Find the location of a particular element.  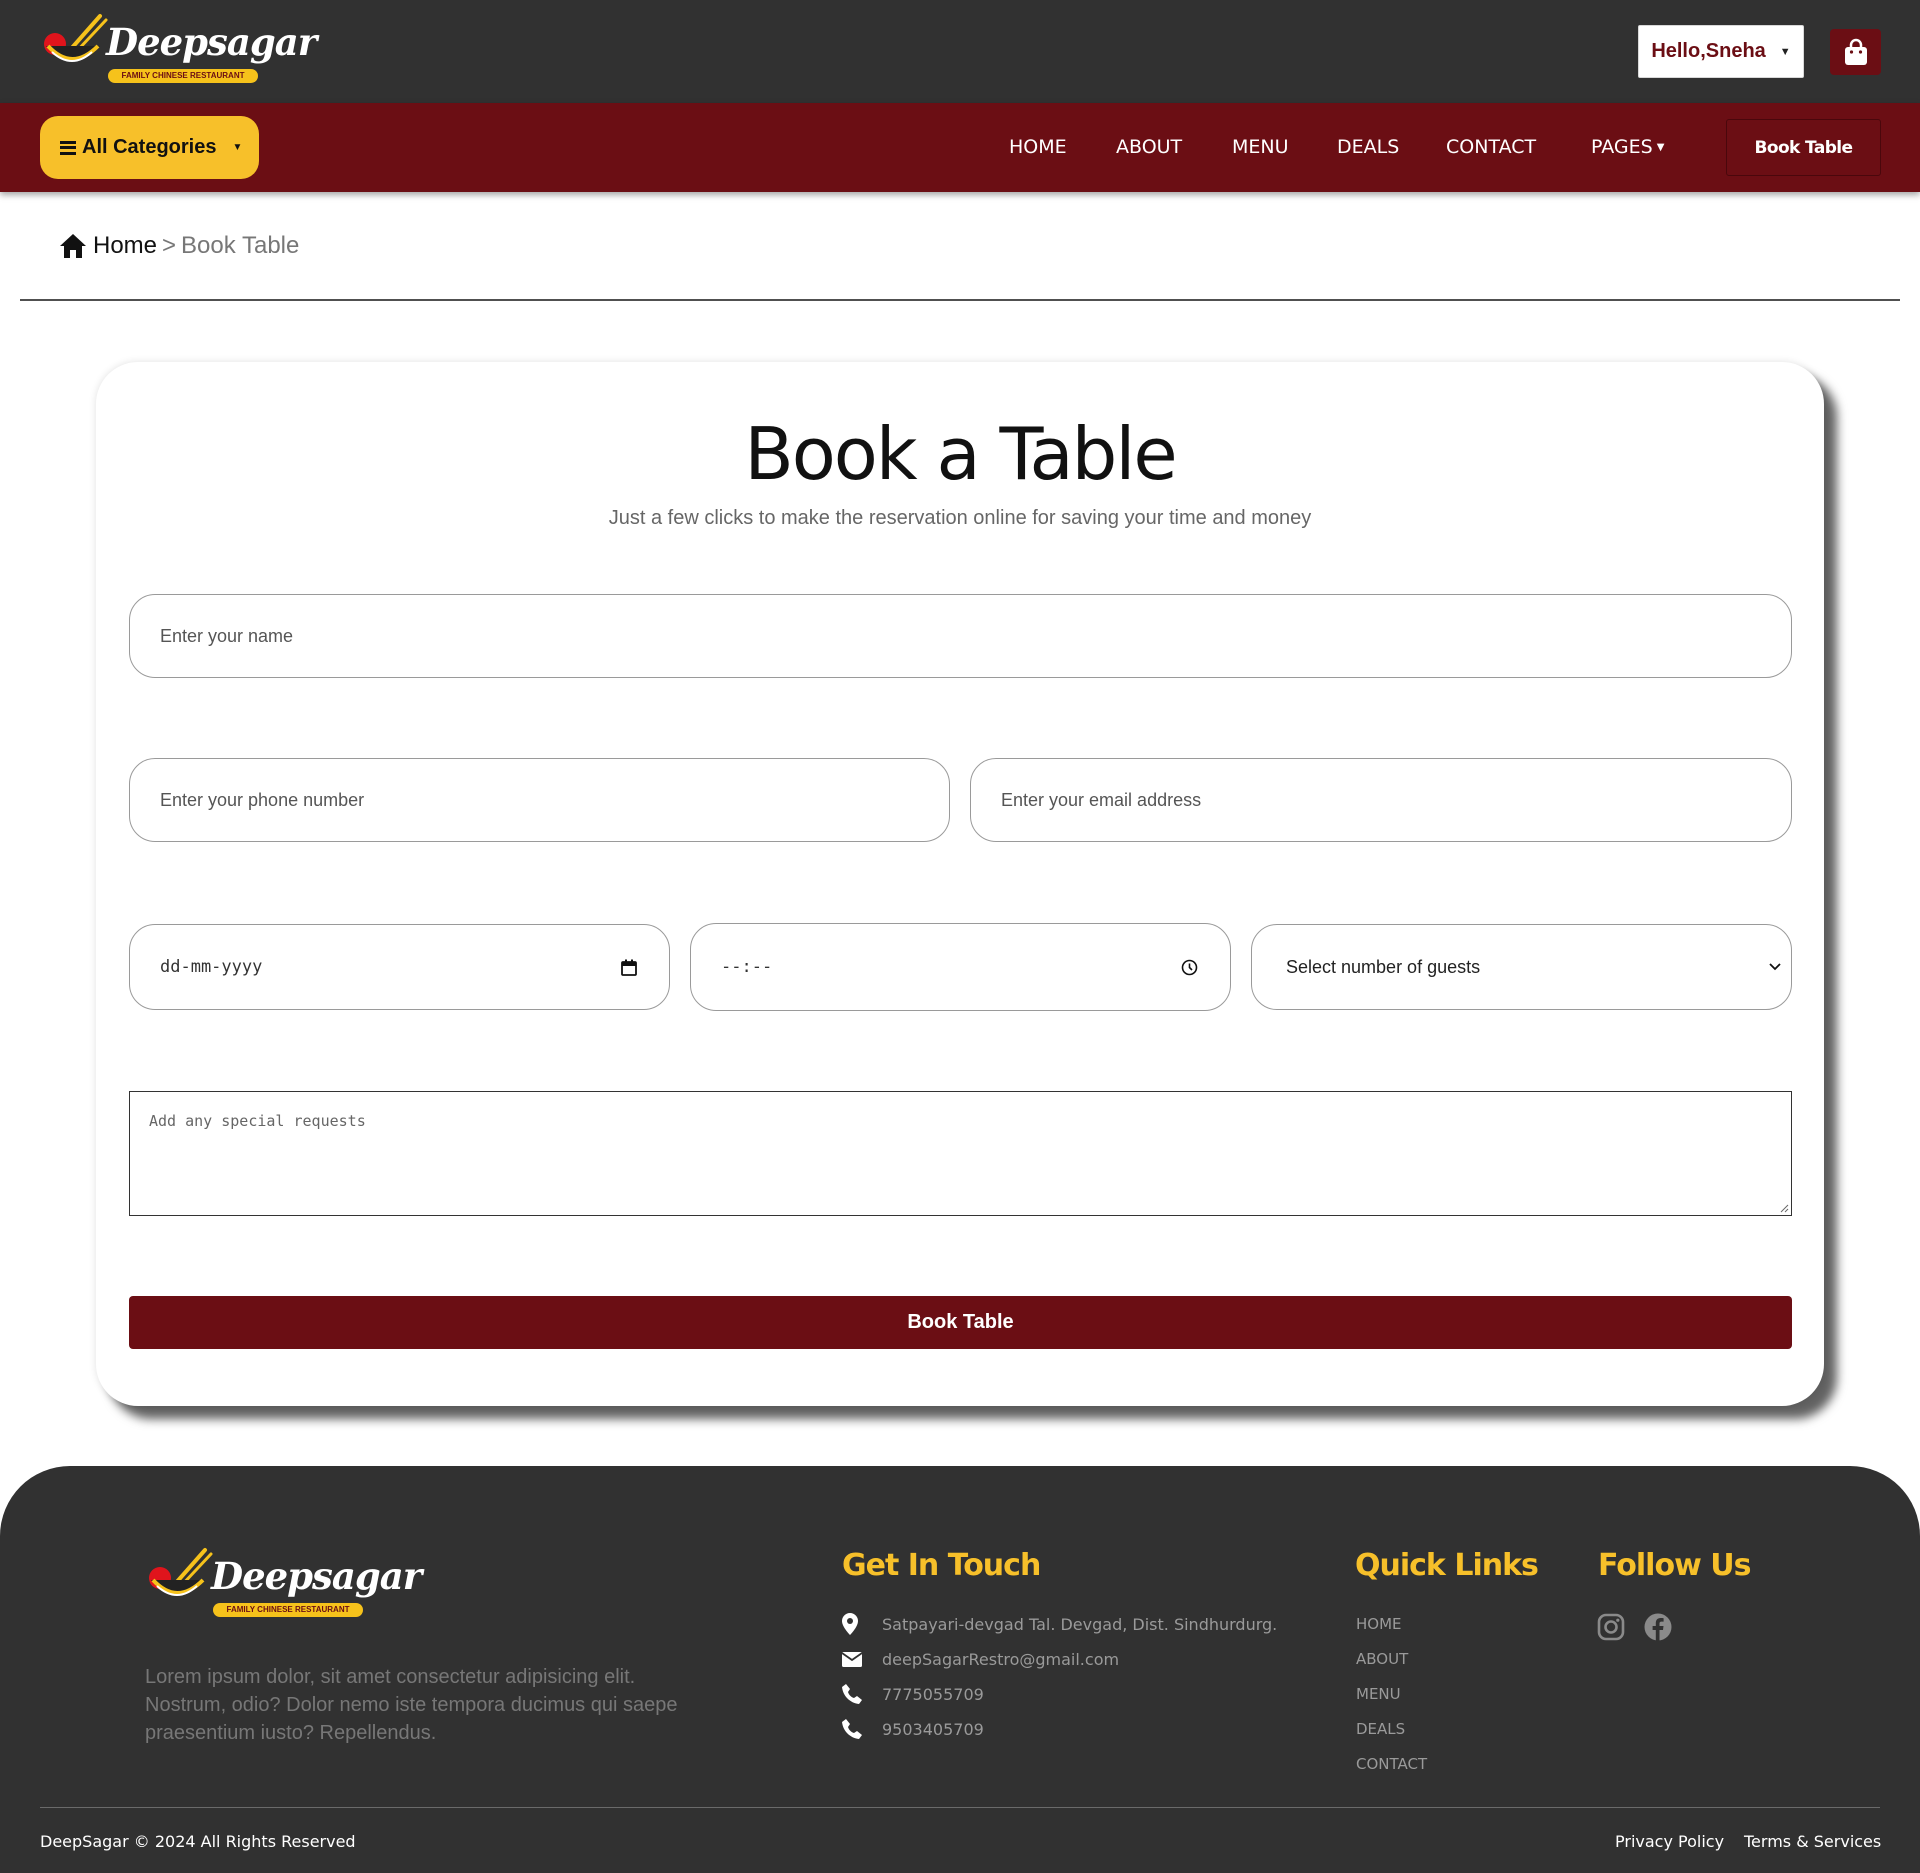

footer-brand-tagline: FAMILY CHINESE RESTAURANT is located at coordinates (288, 1610).